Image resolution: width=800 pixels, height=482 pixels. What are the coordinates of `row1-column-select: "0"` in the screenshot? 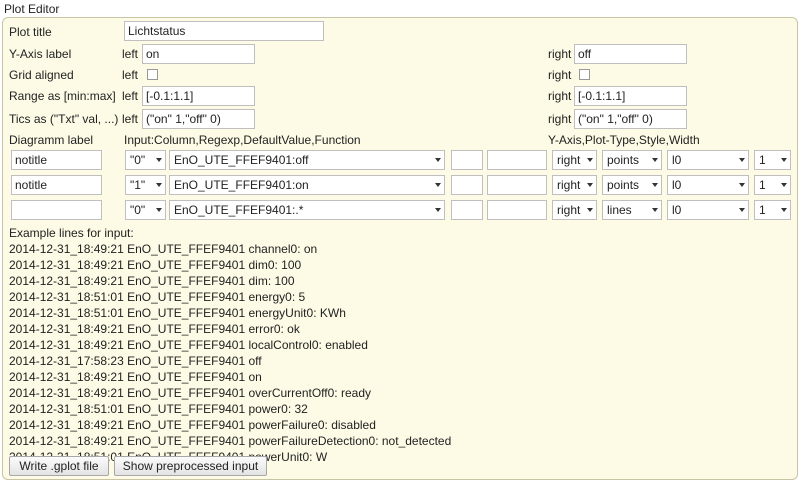 It's located at (145, 160).